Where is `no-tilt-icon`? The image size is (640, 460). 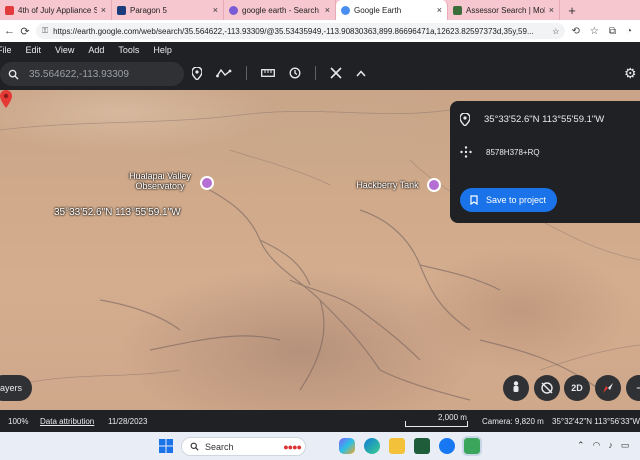 no-tilt-icon is located at coordinates (547, 388).